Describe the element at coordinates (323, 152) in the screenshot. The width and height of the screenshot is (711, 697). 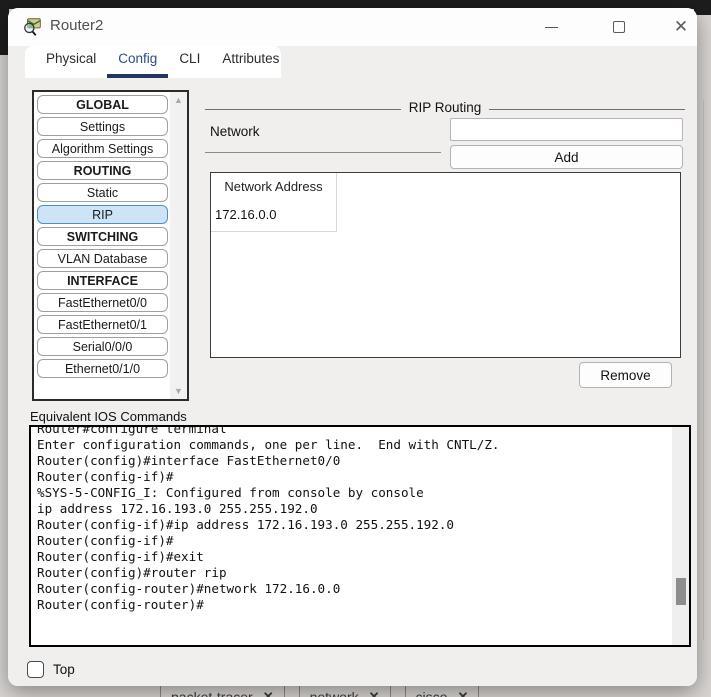
I see `network-divider` at that location.